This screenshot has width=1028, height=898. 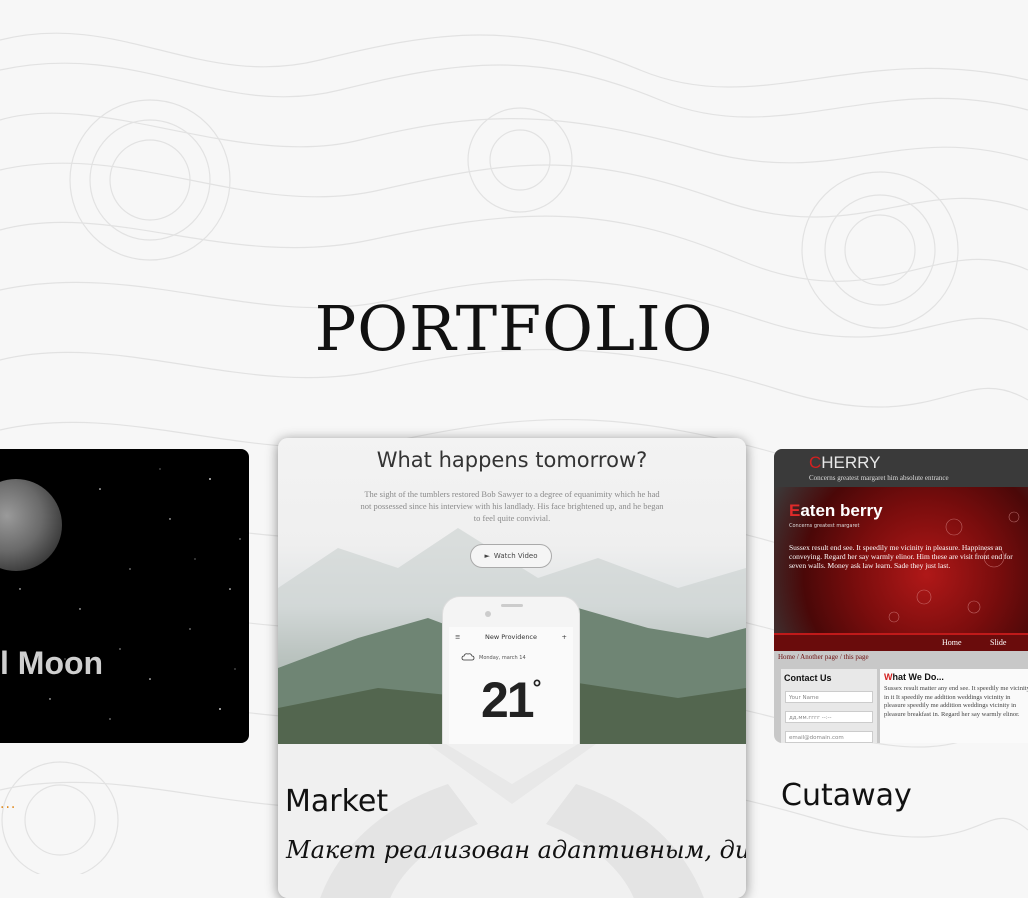 I want to click on watch-video-label: Watch Video, so click(x=515, y=556).